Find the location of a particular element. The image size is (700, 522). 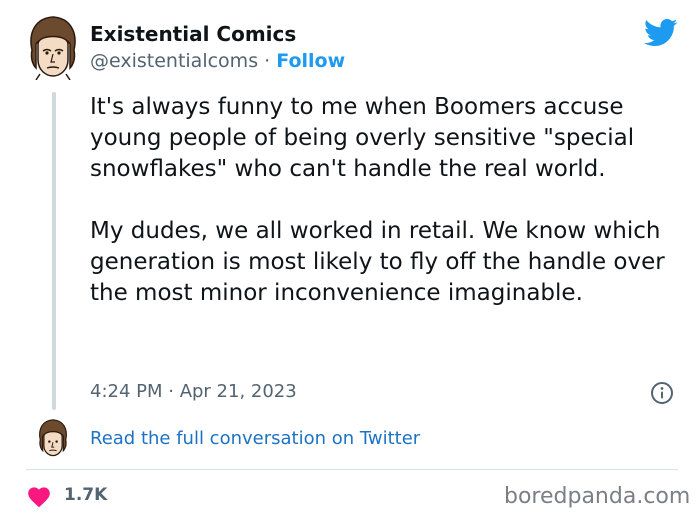

info-icon is located at coordinates (662, 393).